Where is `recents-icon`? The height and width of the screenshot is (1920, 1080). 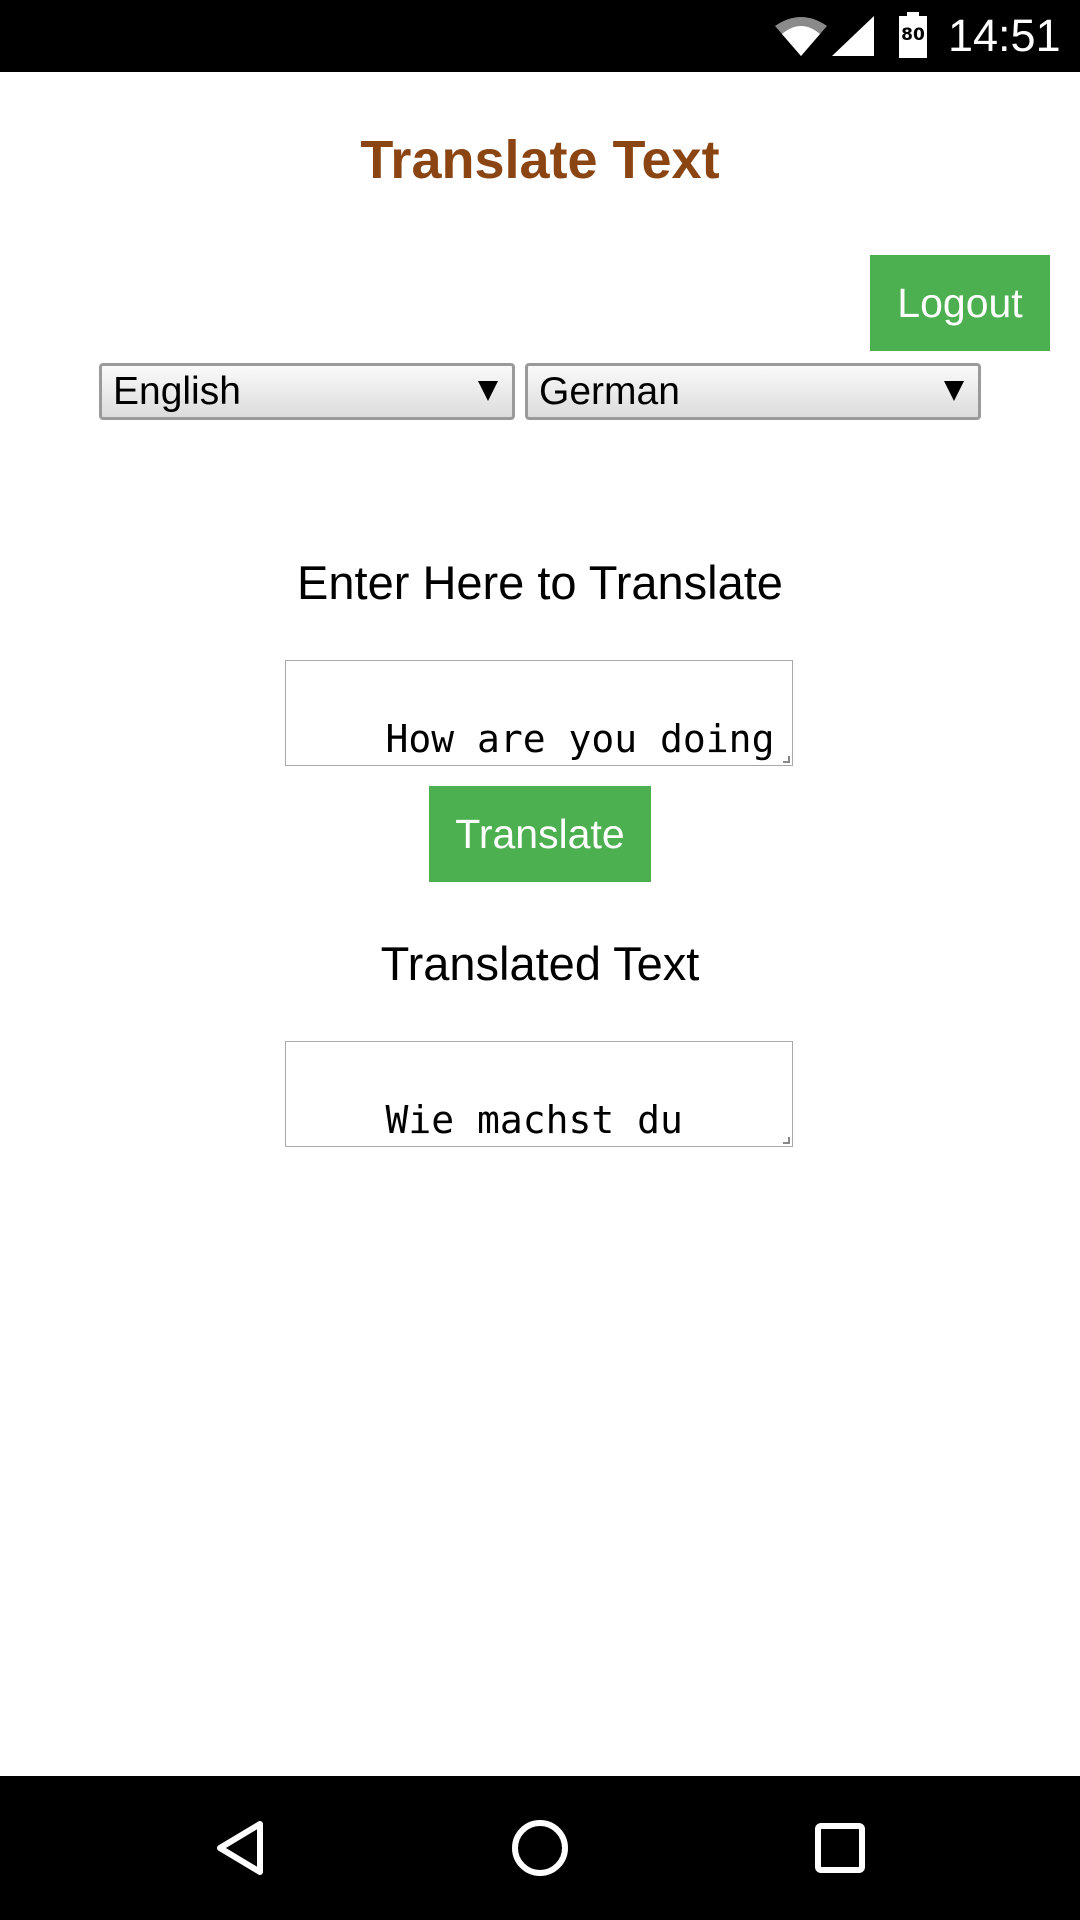
recents-icon is located at coordinates (840, 1848).